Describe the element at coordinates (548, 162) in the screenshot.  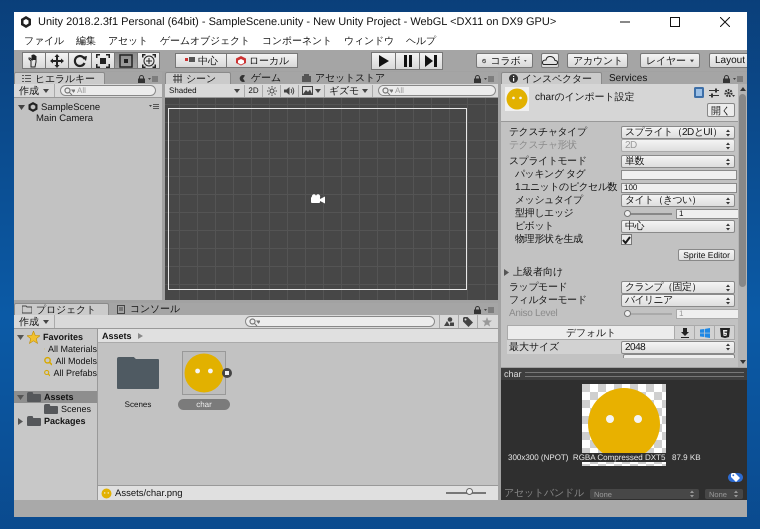
I see `field-label: スプライトモード` at that location.